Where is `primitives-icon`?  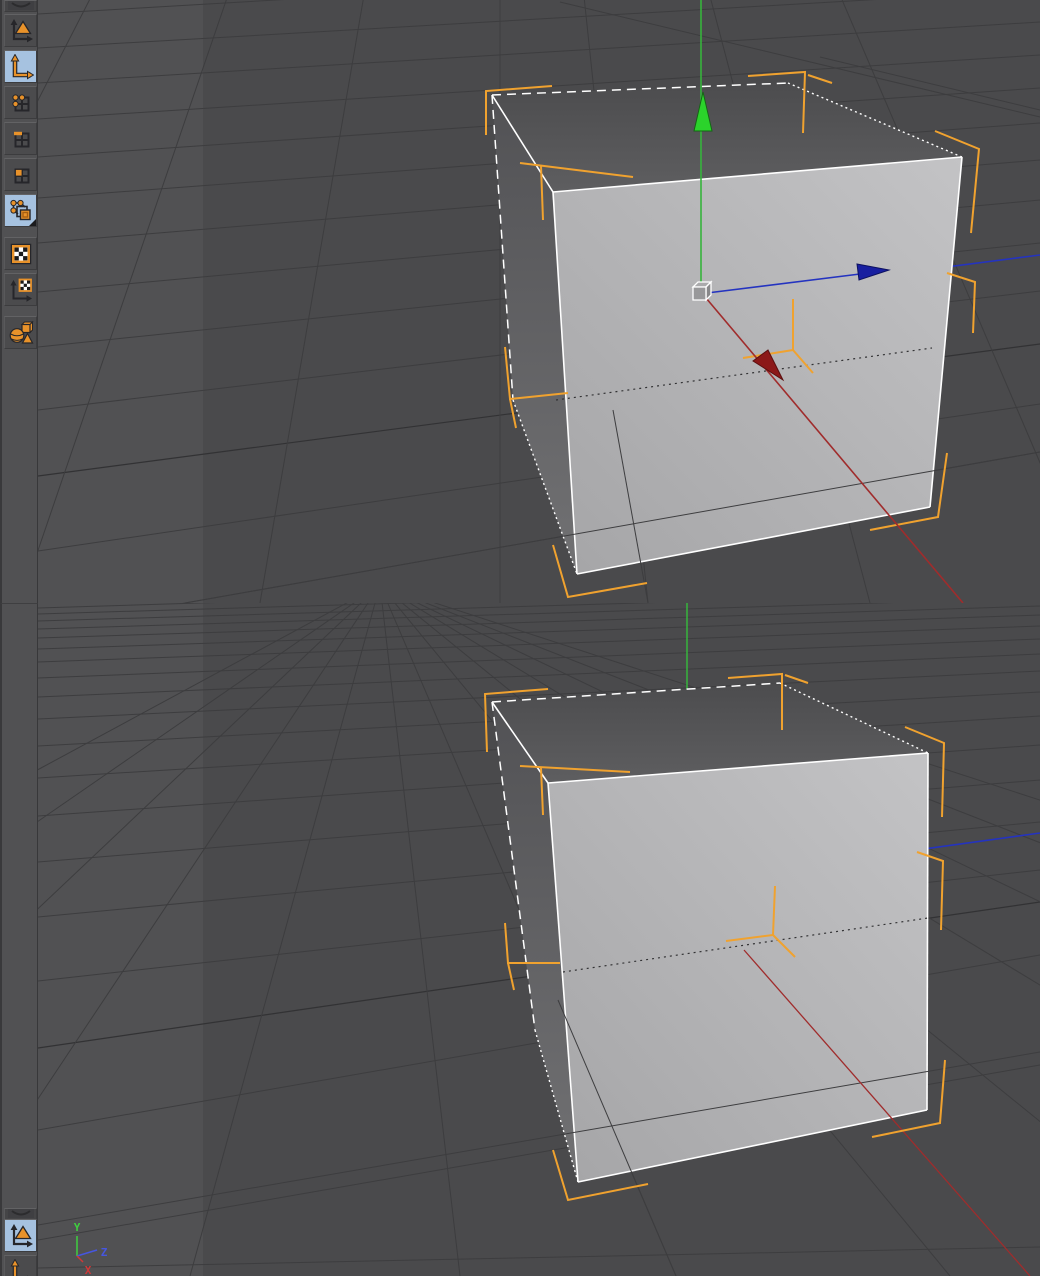 primitives-icon is located at coordinates (21, 333).